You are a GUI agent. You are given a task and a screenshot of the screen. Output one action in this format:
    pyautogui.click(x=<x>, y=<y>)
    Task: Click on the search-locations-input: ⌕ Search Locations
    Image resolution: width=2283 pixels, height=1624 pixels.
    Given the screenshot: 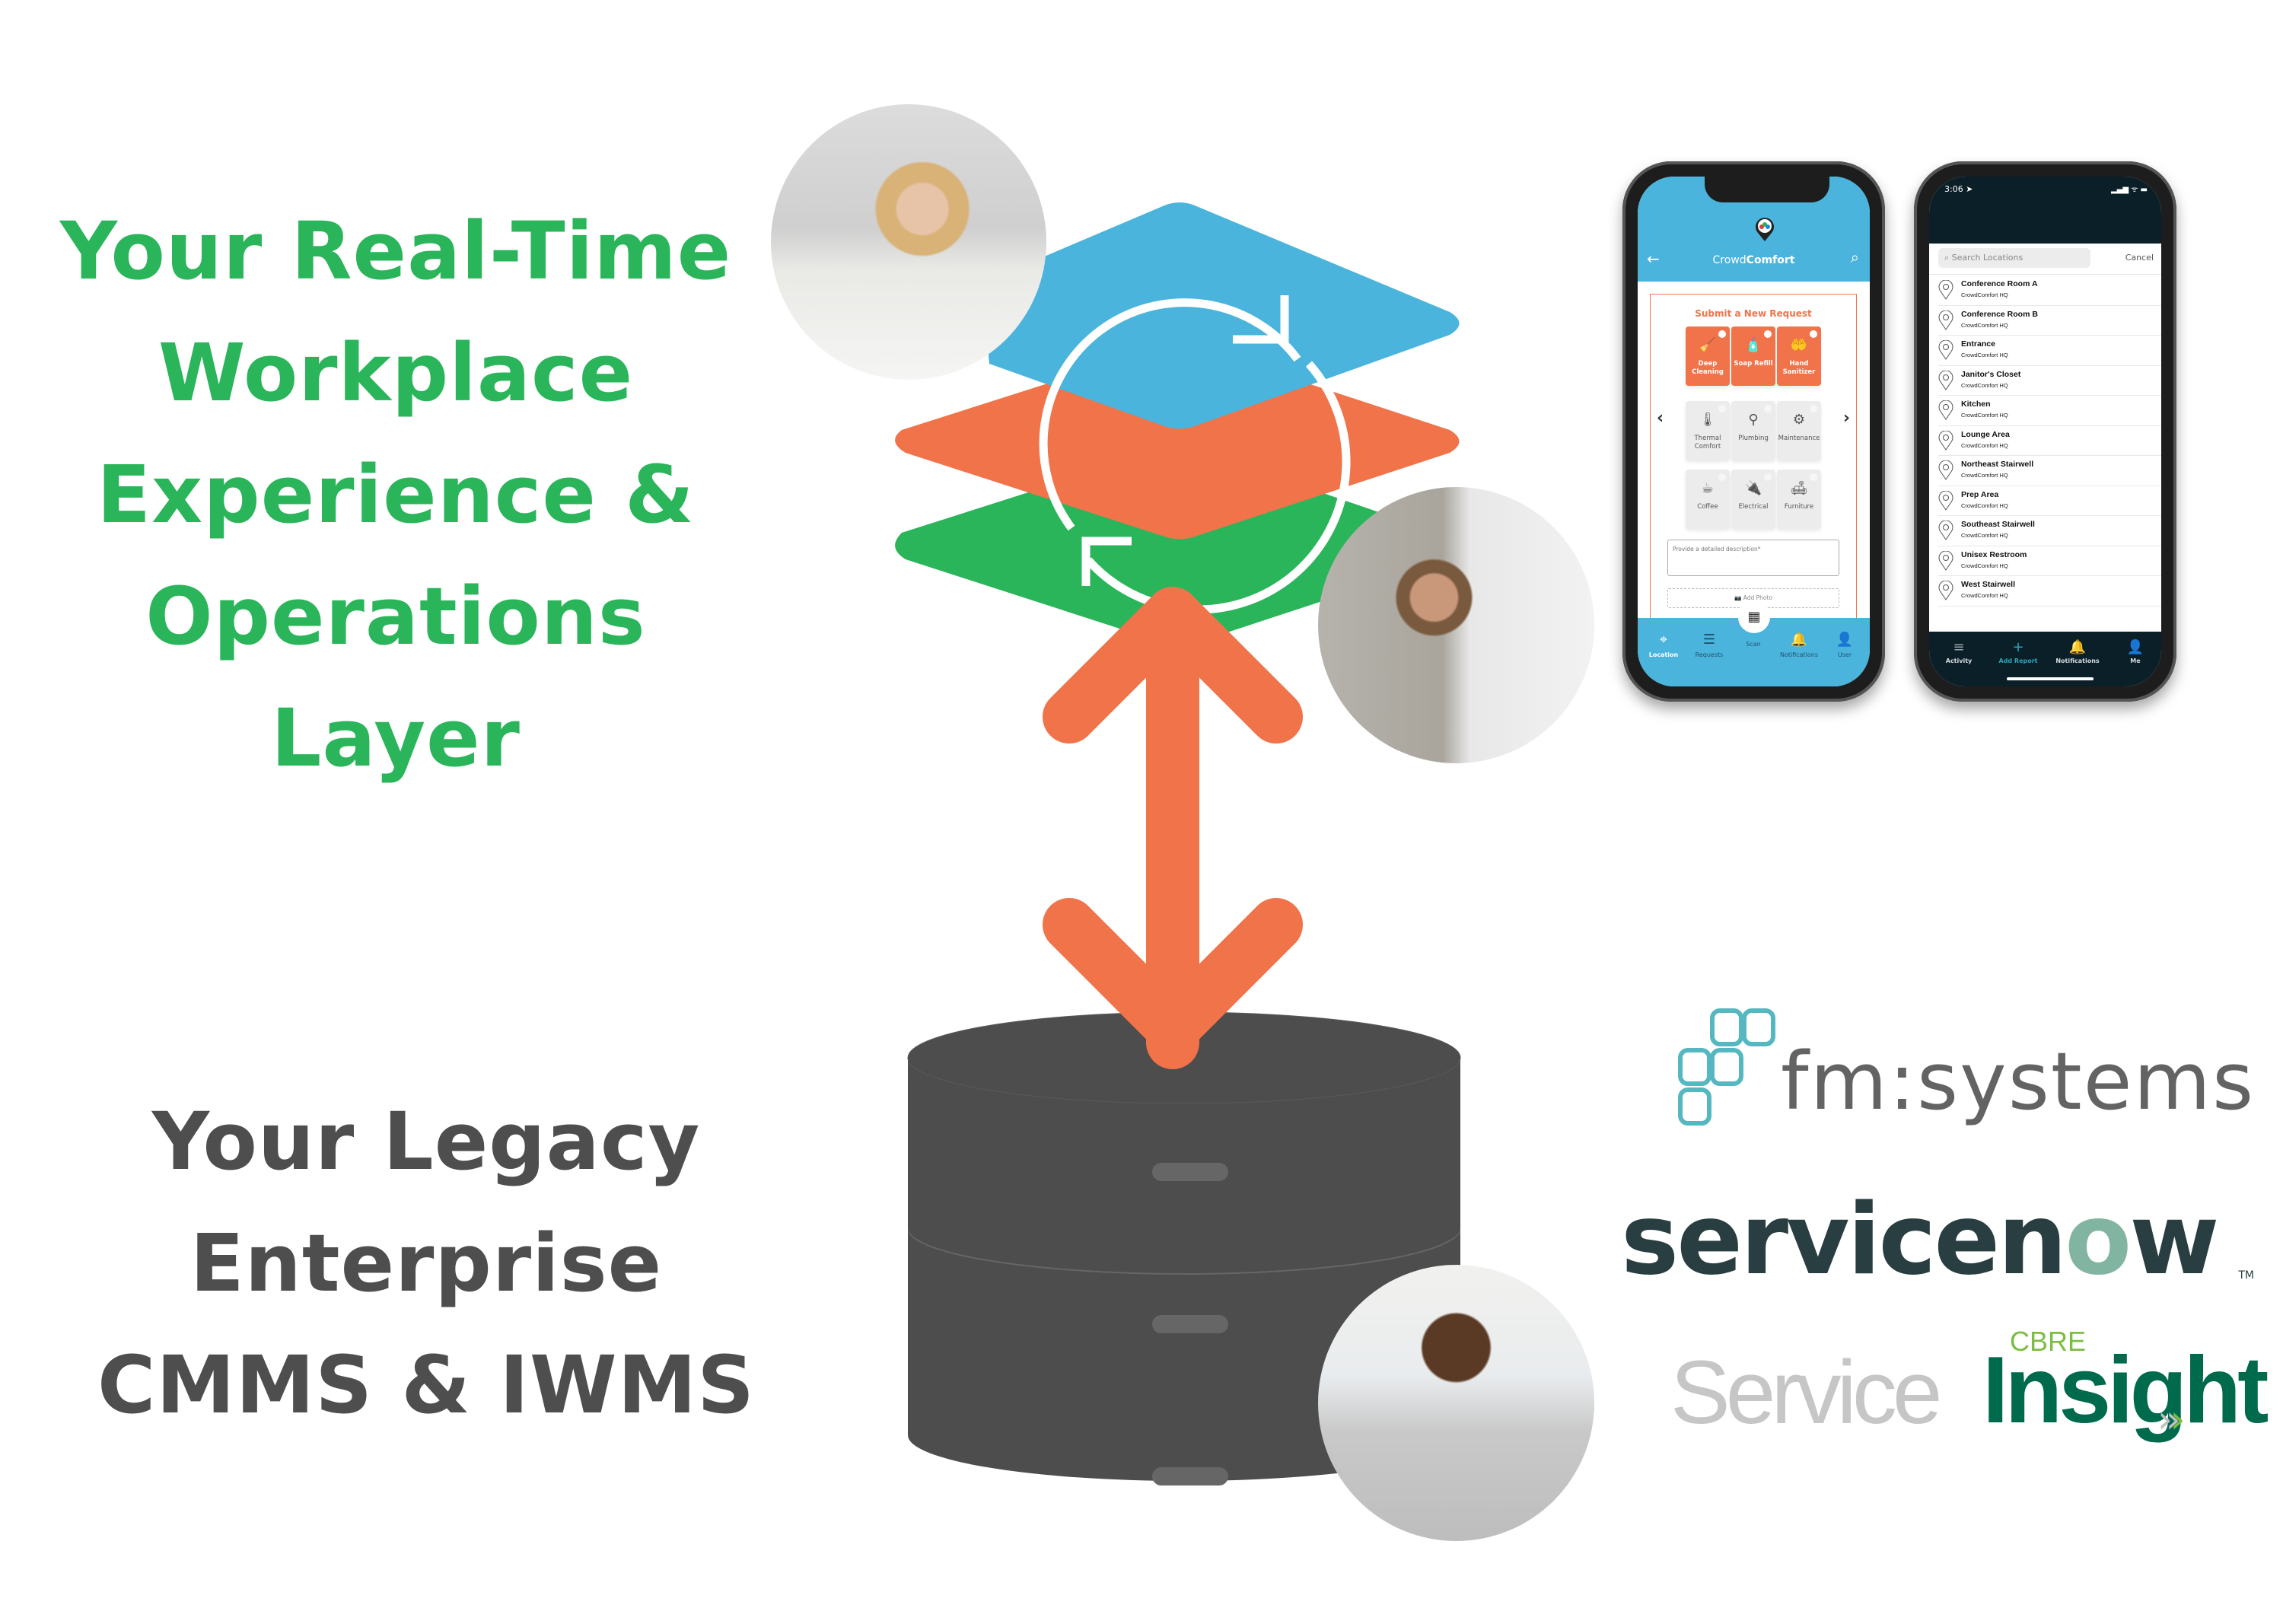 What is the action you would take?
    pyautogui.click(x=2014, y=258)
    